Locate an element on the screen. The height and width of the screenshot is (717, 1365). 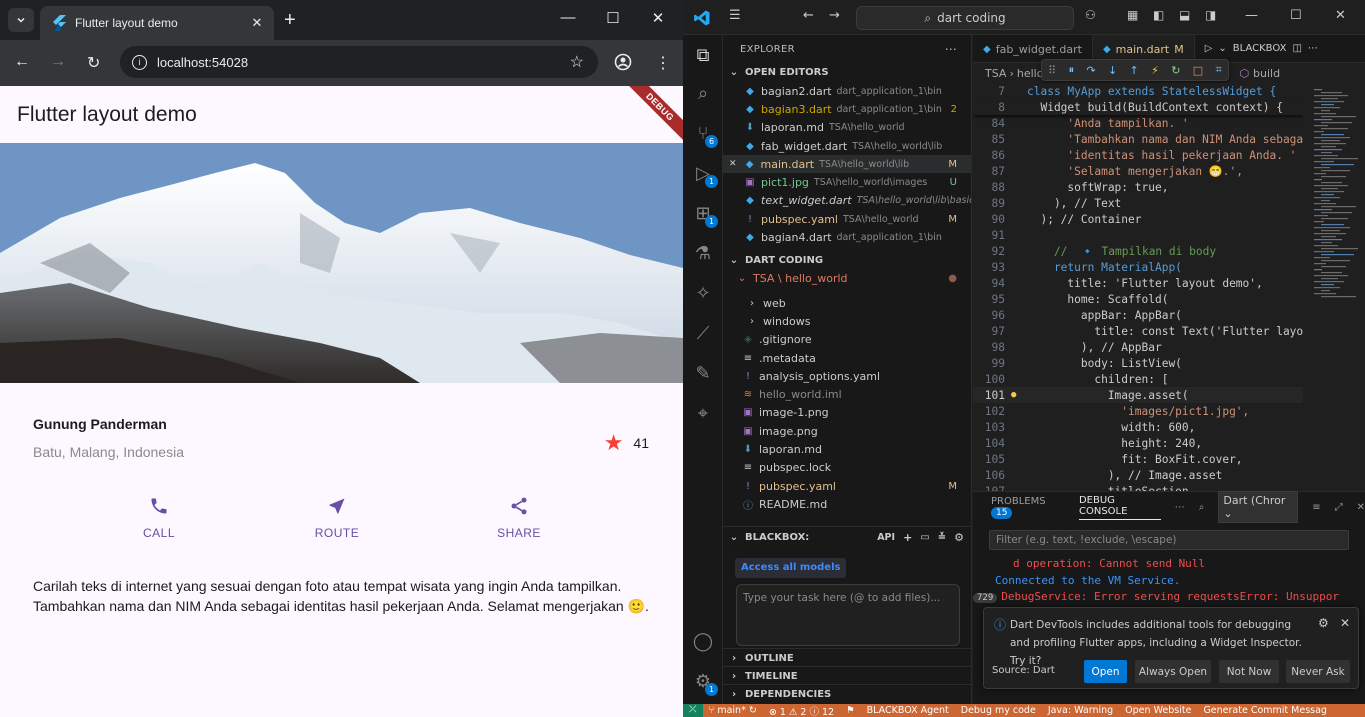
code-line: 94 title: 'Flutter layout demo', is located at coordinates (1138, 283).